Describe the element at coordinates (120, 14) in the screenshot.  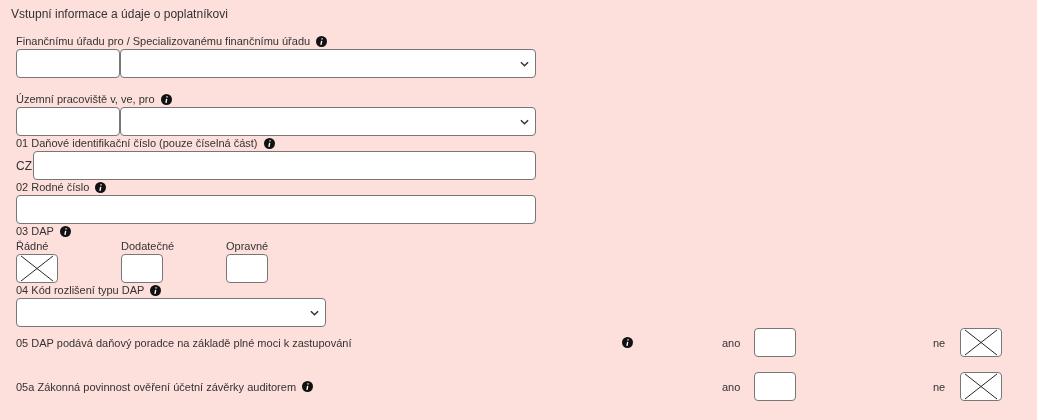
I see `section-title: Vstupní informace a údaje o poplatníkovi` at that location.